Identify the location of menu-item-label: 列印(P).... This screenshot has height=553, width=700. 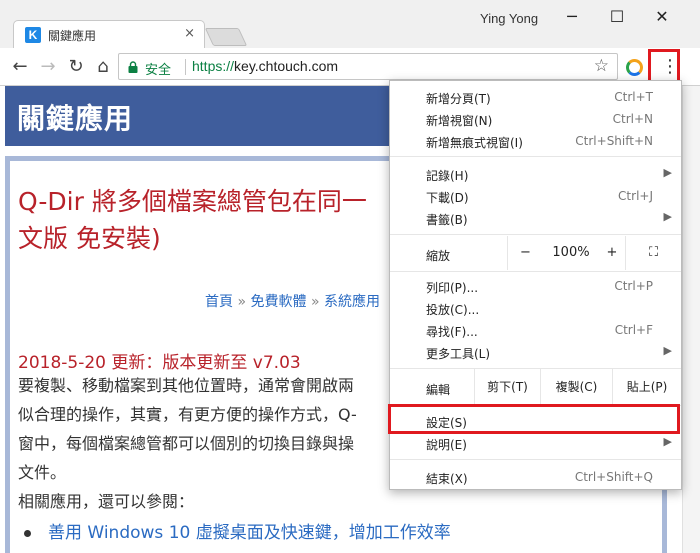
(452, 288).